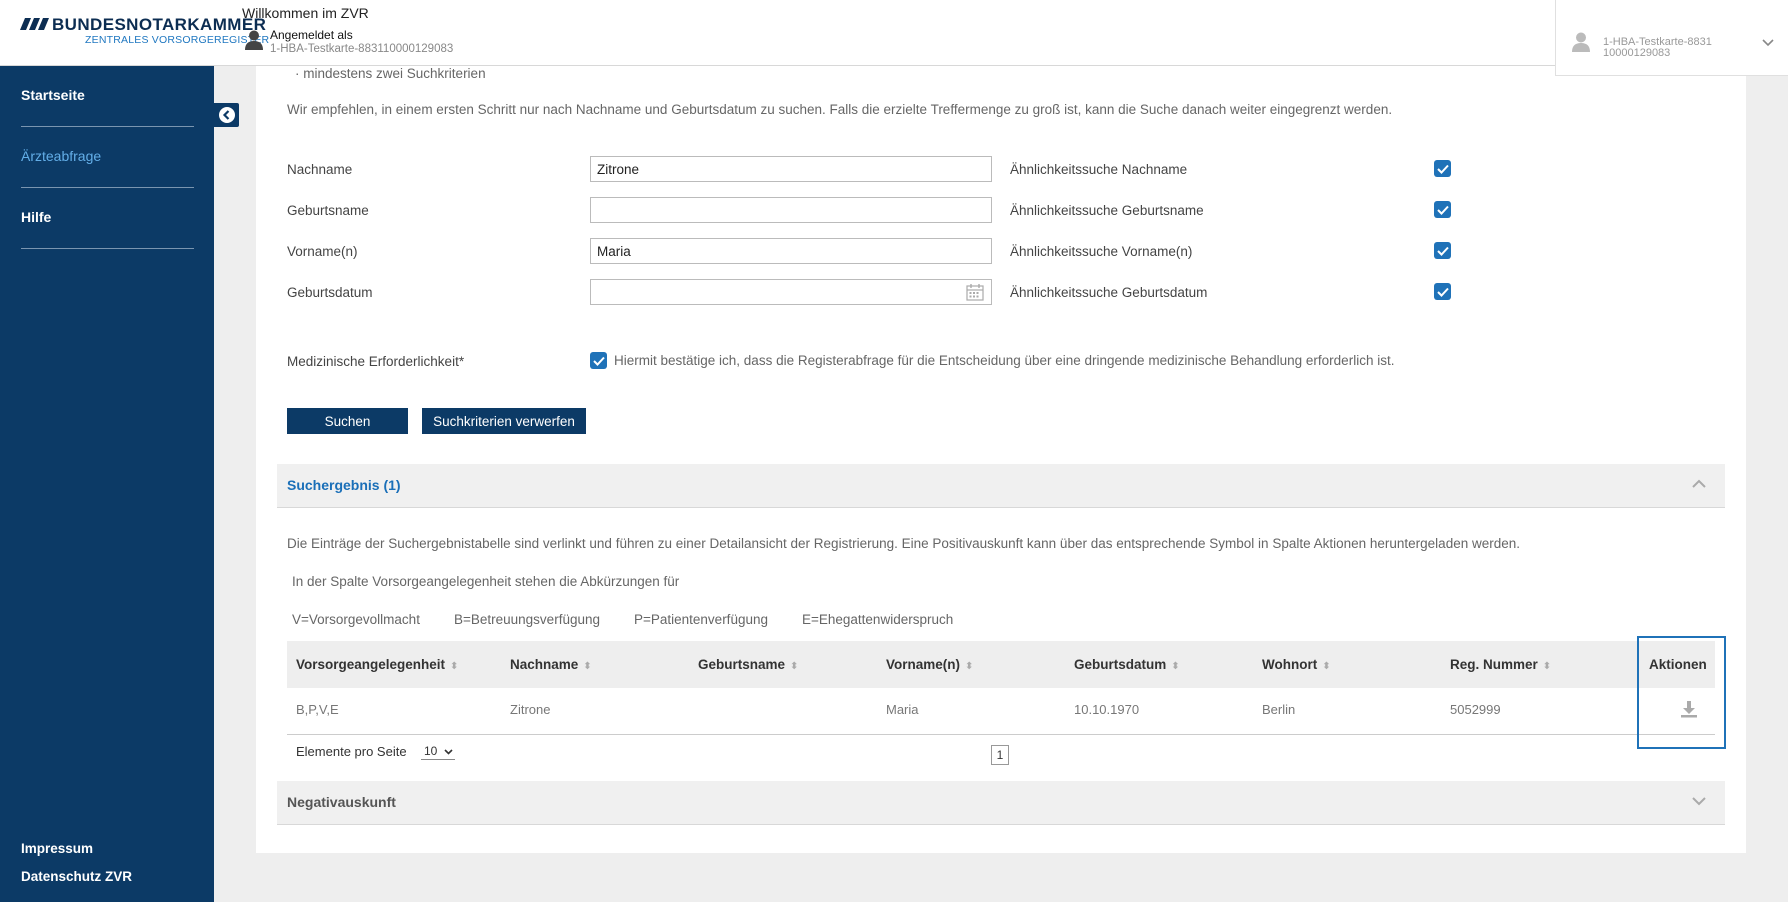 The height and width of the screenshot is (902, 1788). I want to click on col-vorname: Vorname(n) ⬍, so click(929, 664).